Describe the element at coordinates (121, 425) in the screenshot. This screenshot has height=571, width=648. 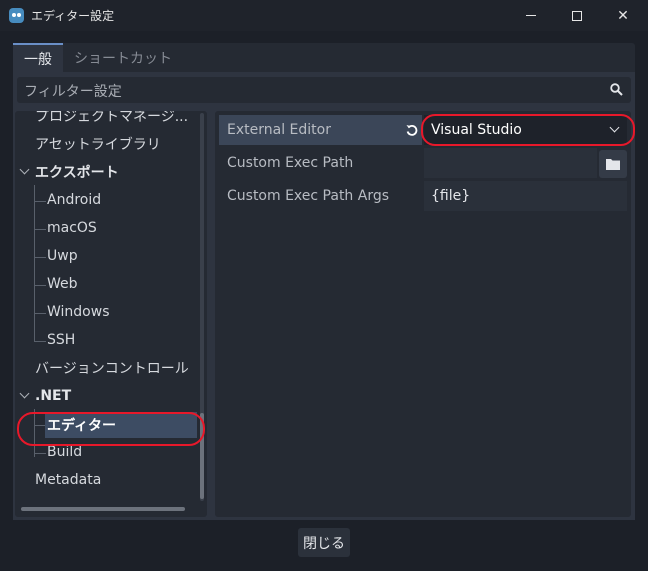
I see `tree-item-editor: エディター` at that location.